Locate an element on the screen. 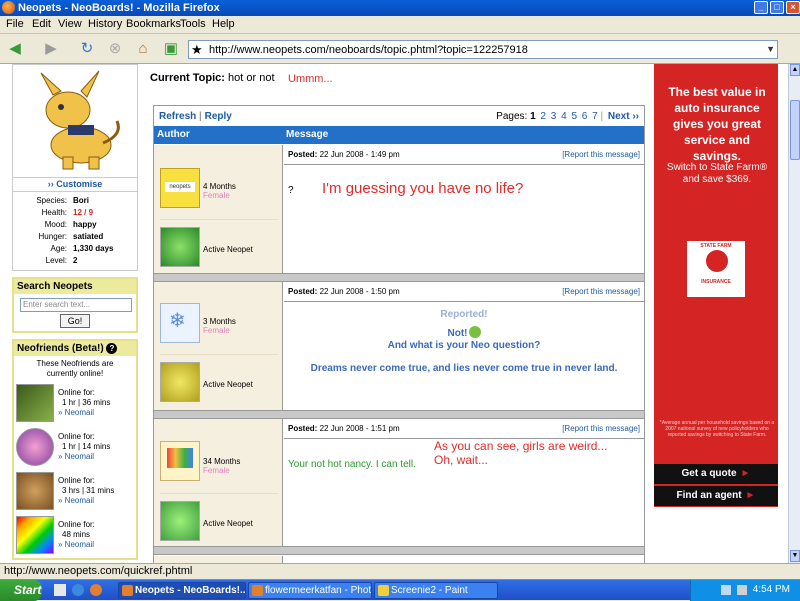  stat-value: satiated is located at coordinates (88, 236).